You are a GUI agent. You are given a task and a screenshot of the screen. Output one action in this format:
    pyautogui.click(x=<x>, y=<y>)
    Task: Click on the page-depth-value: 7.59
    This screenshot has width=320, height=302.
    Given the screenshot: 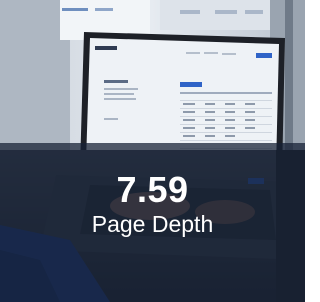 What is the action you would take?
    pyautogui.click(x=152, y=189)
    